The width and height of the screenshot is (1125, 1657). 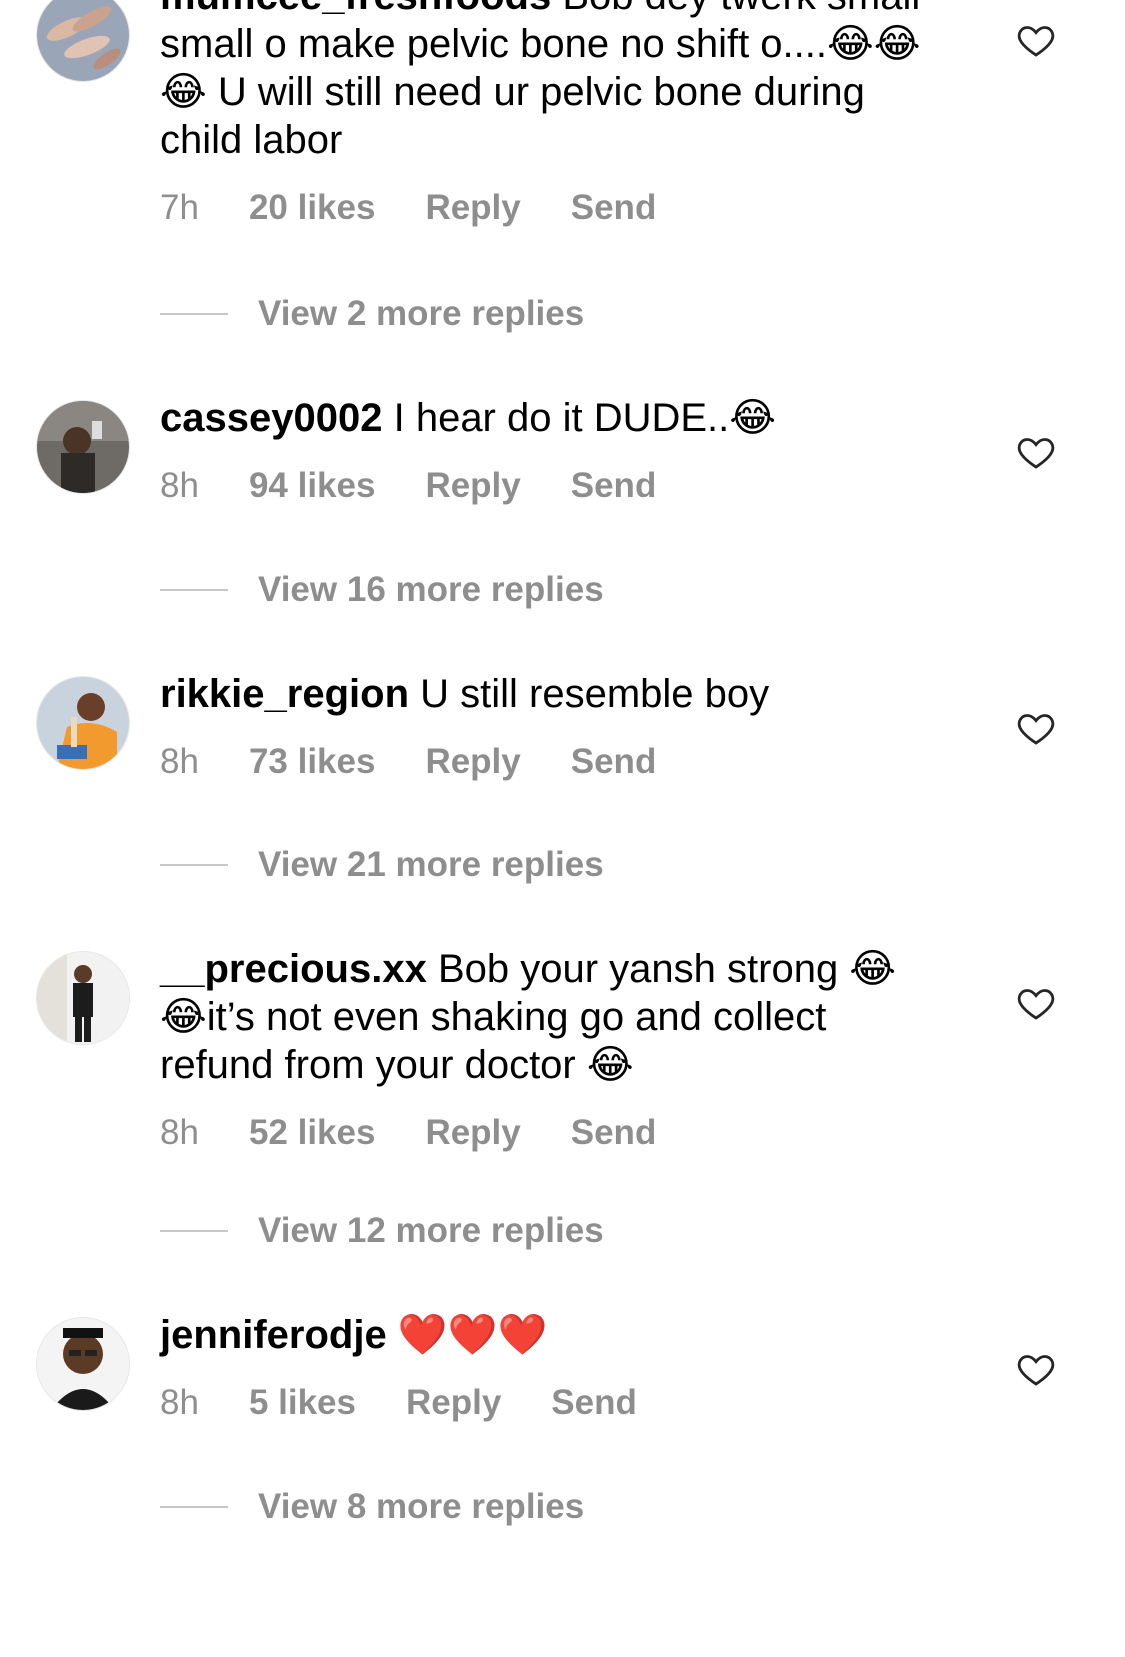 What do you see at coordinates (355, 9) in the screenshot?
I see `comment-username: mumcee_freshfoods` at bounding box center [355, 9].